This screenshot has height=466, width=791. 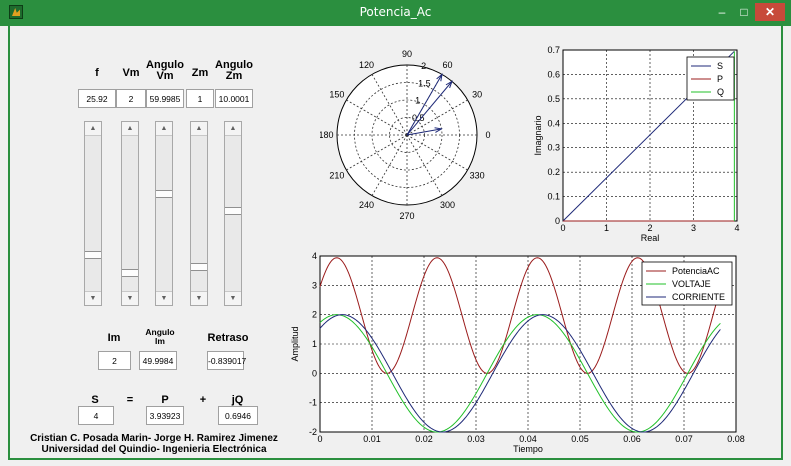 What do you see at coordinates (423, 66) in the screenshot?
I see `polar-radial-tick: 2` at bounding box center [423, 66].